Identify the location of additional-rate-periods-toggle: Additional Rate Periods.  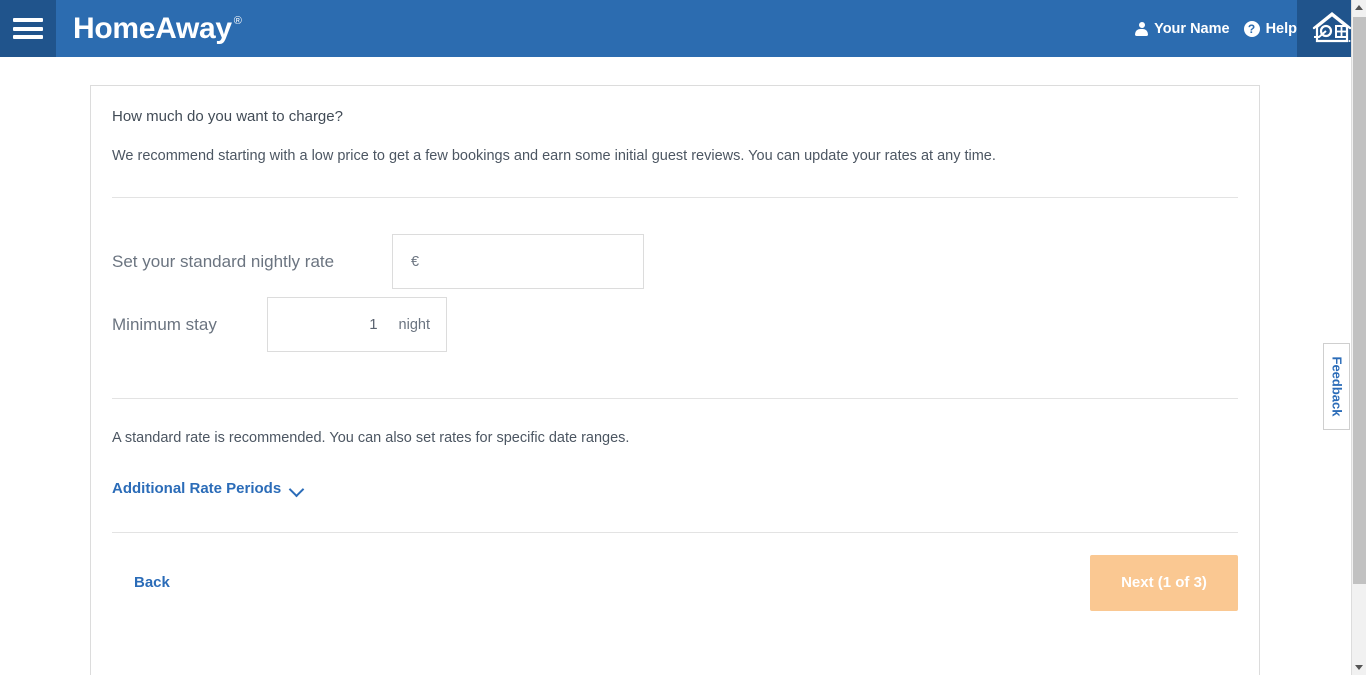
(198, 488).